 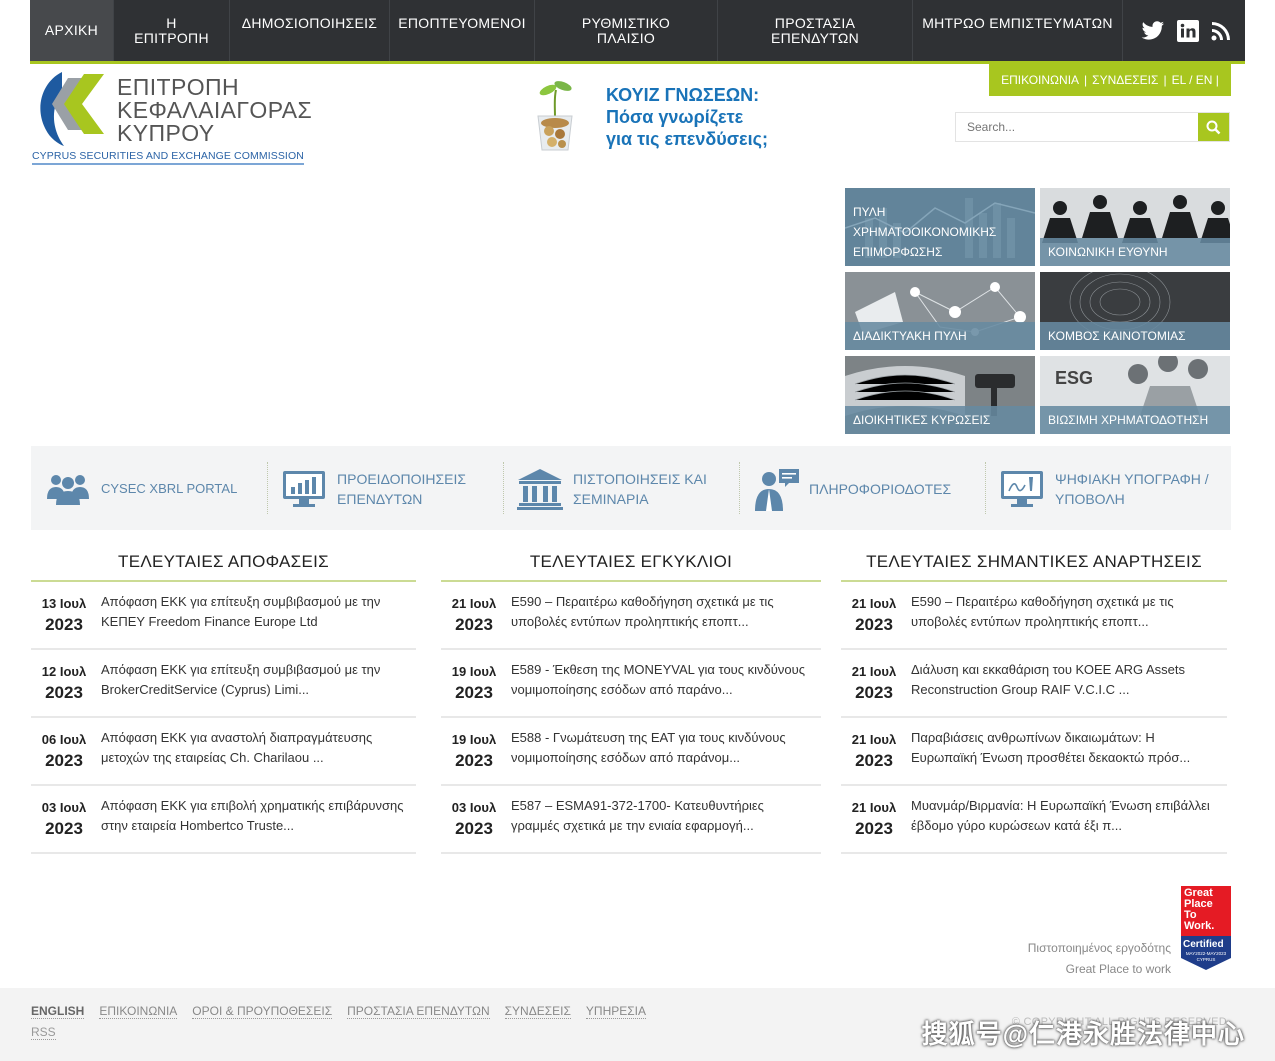 I want to click on nav-item-publications: ΔΗΜΟΣΙΟΠΟΙΗΣΕΙΣ, so click(x=310, y=30).